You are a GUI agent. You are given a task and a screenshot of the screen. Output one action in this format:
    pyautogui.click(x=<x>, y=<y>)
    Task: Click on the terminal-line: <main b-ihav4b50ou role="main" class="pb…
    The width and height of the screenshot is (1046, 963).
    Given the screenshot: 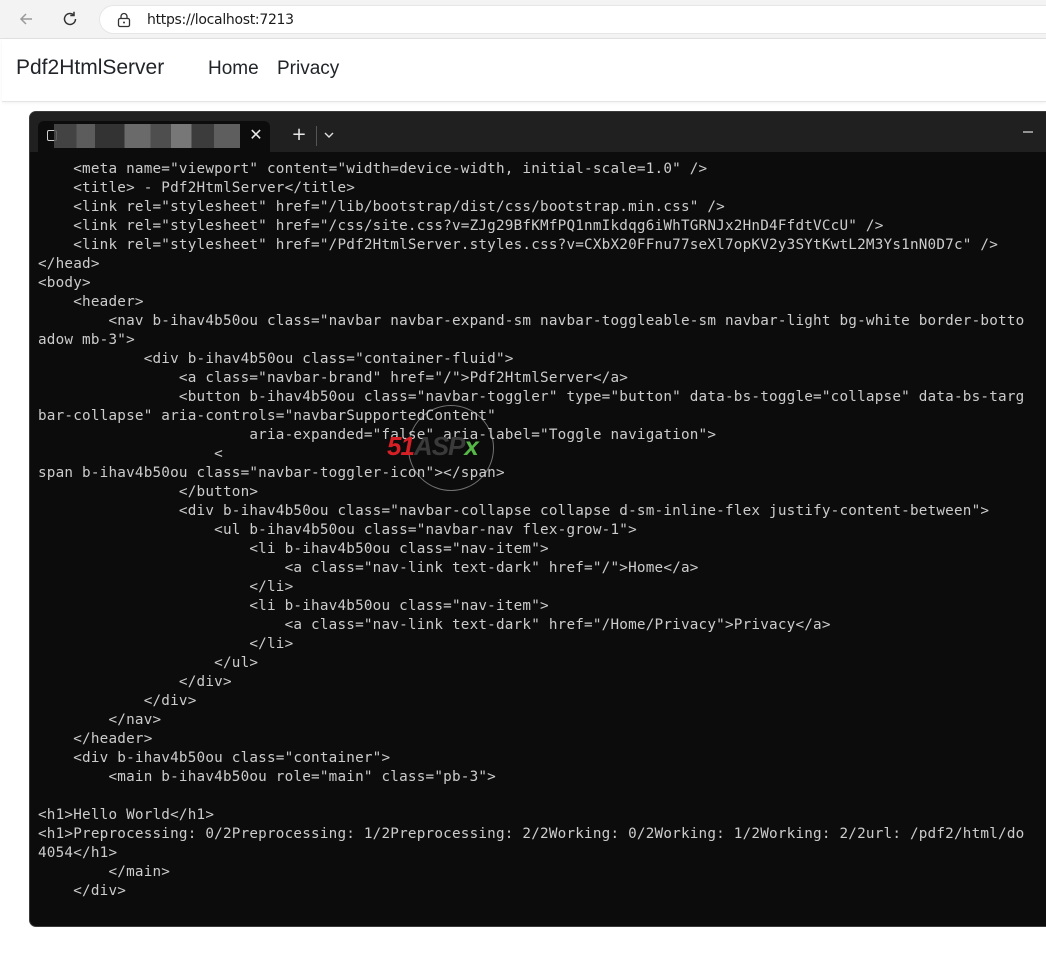 What is the action you would take?
    pyautogui.click(x=267, y=777)
    